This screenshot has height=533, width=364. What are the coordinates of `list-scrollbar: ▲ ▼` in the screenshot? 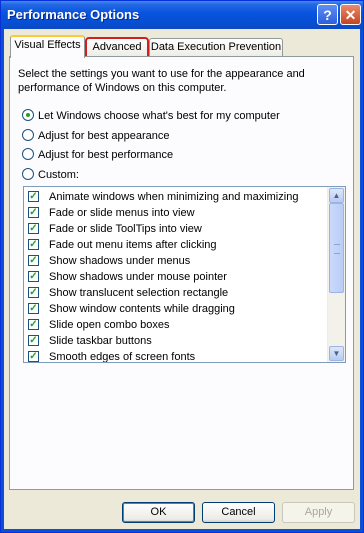 It's located at (336, 274).